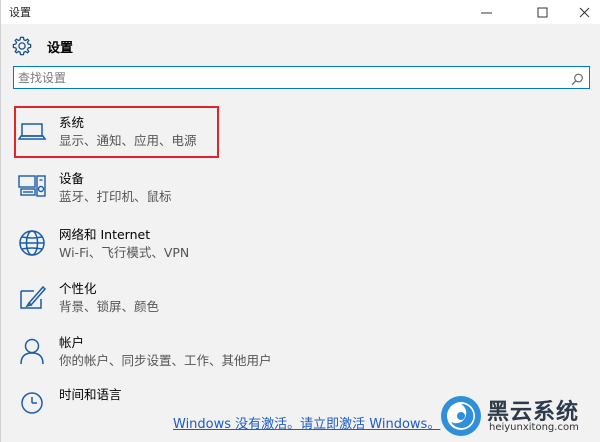 The width and height of the screenshot is (600, 442). Describe the element at coordinates (306, 422) in the screenshot. I see `activate-windows-link: Windows 没有激活。请立即激活 Windows。` at that location.